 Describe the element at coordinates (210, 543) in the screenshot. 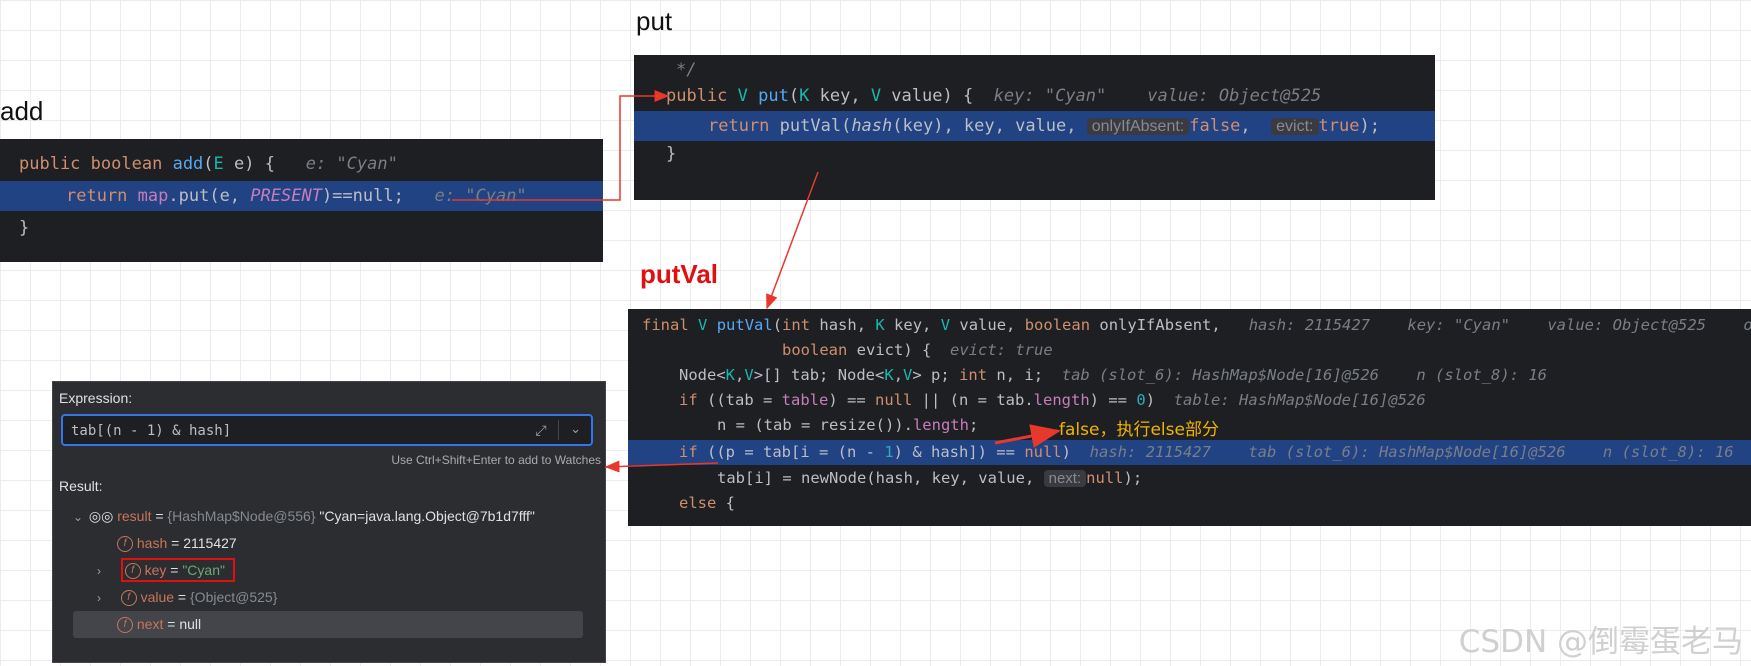

I see `var-value: 2115427` at that location.